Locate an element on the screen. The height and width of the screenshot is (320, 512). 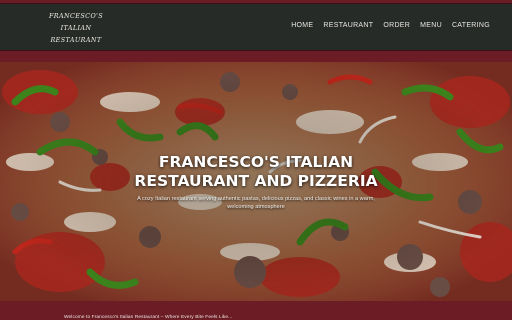
hero-title-line-2: RESTAURANT AND PIZZERIA is located at coordinates (256, 181).